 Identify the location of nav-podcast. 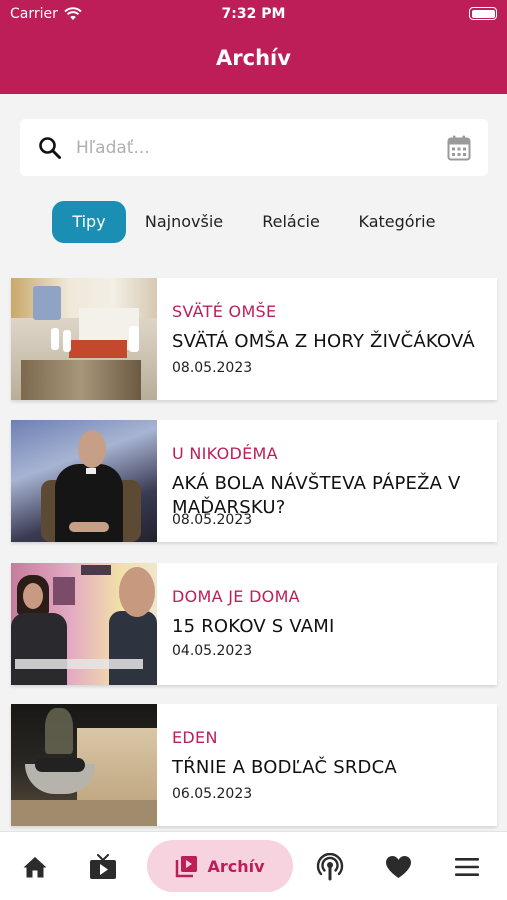
(330, 866).